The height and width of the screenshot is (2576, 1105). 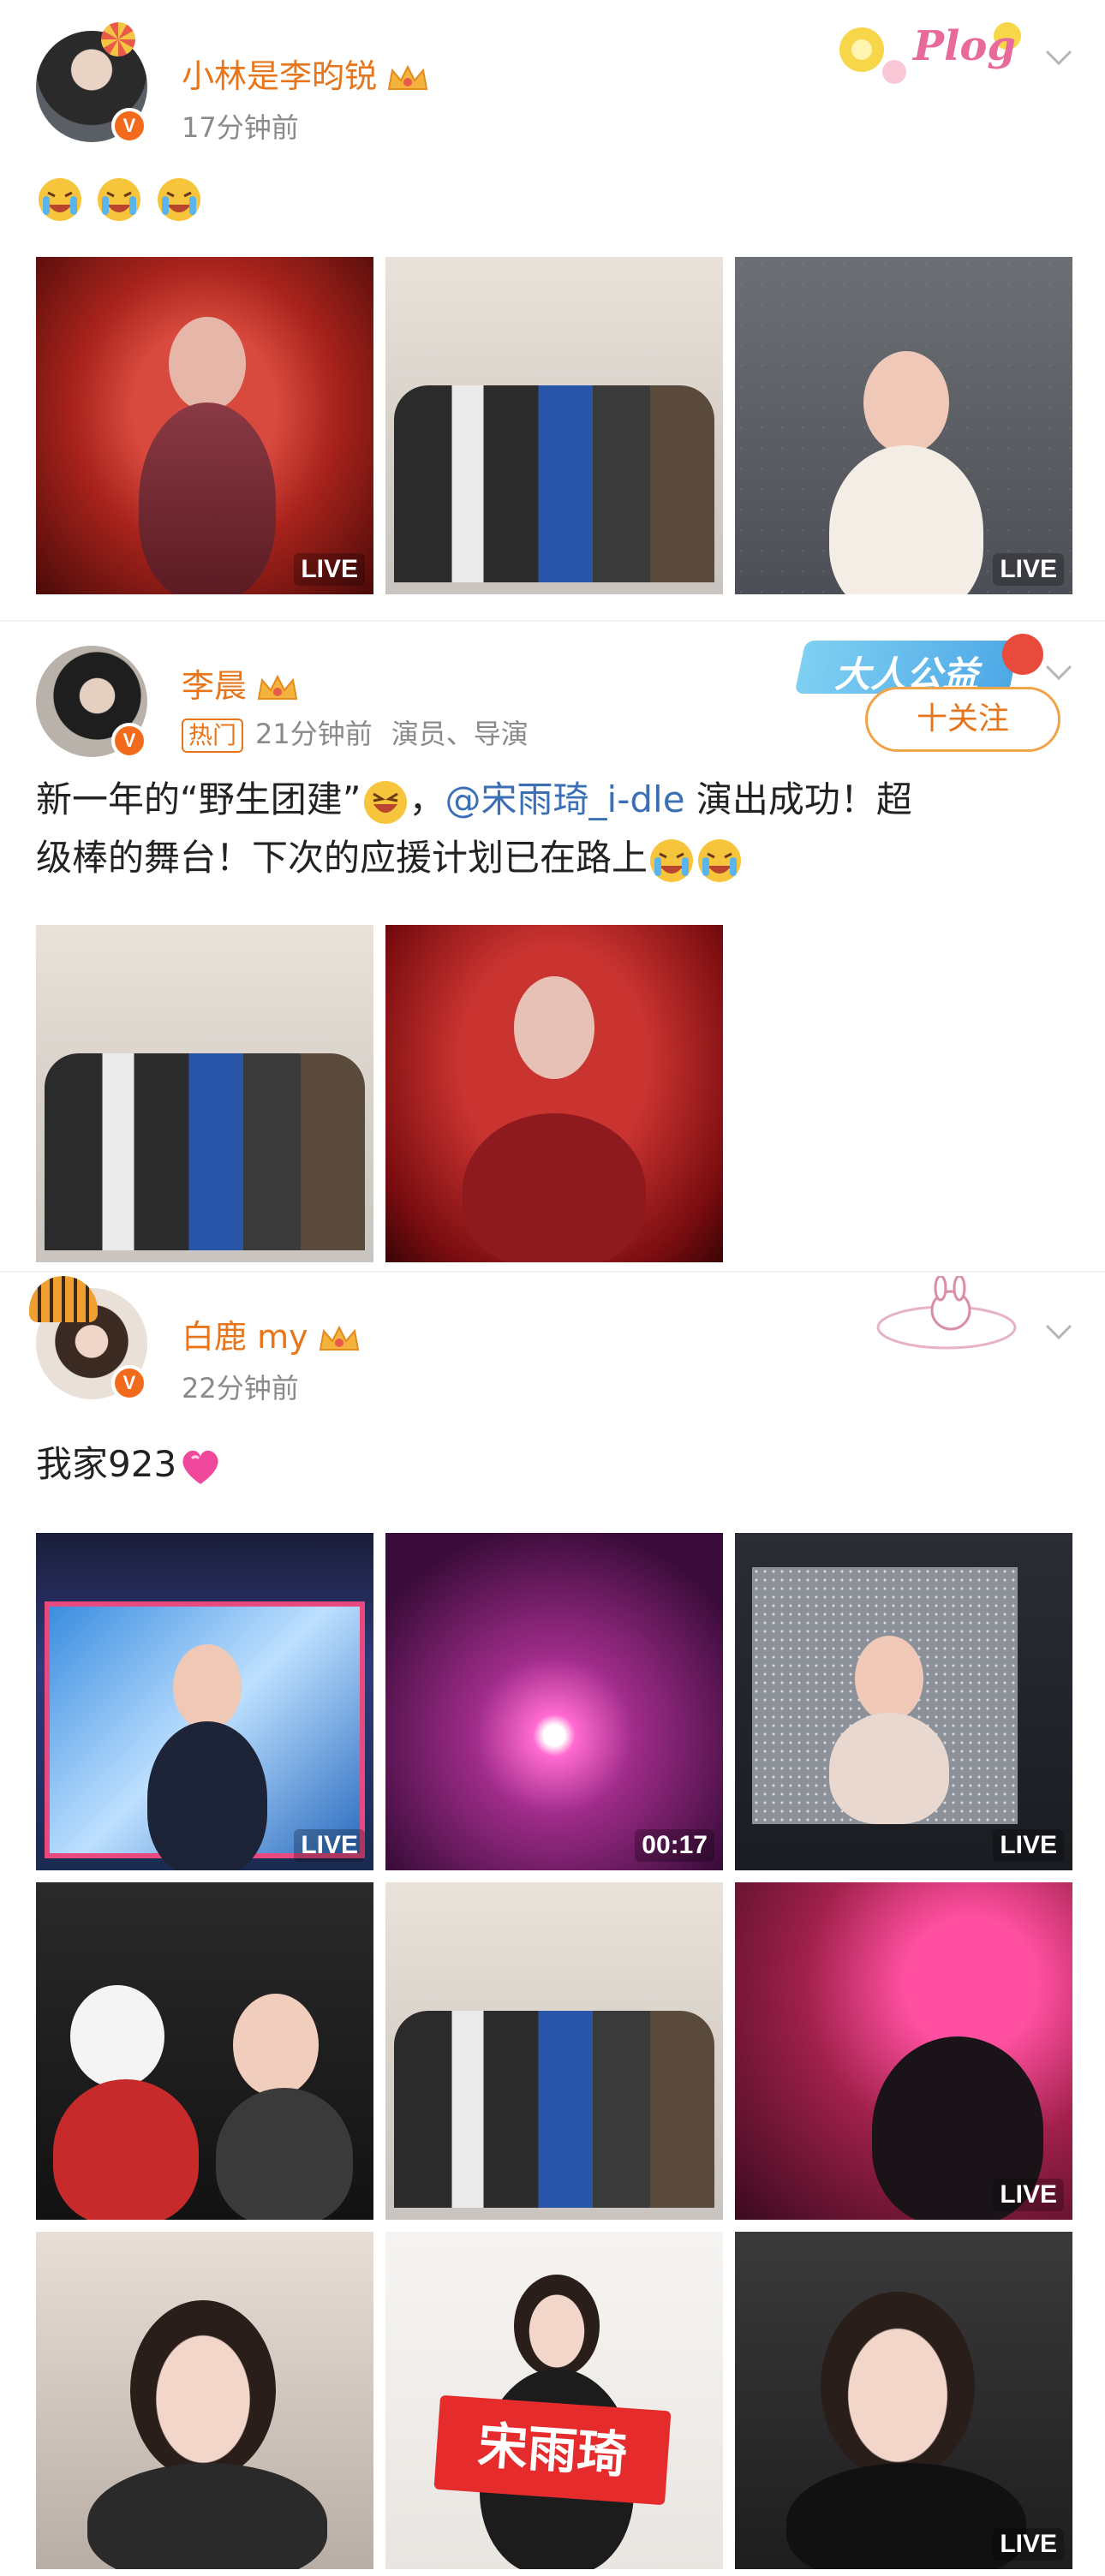 I want to click on photo-9: LIVE, so click(x=903, y=2400).